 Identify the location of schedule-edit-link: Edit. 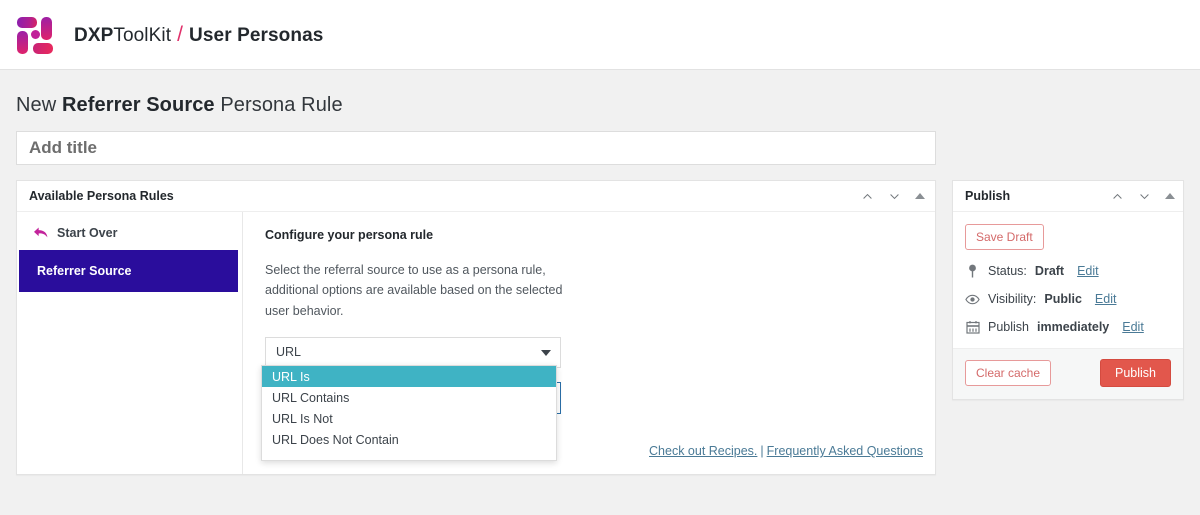
(1133, 327).